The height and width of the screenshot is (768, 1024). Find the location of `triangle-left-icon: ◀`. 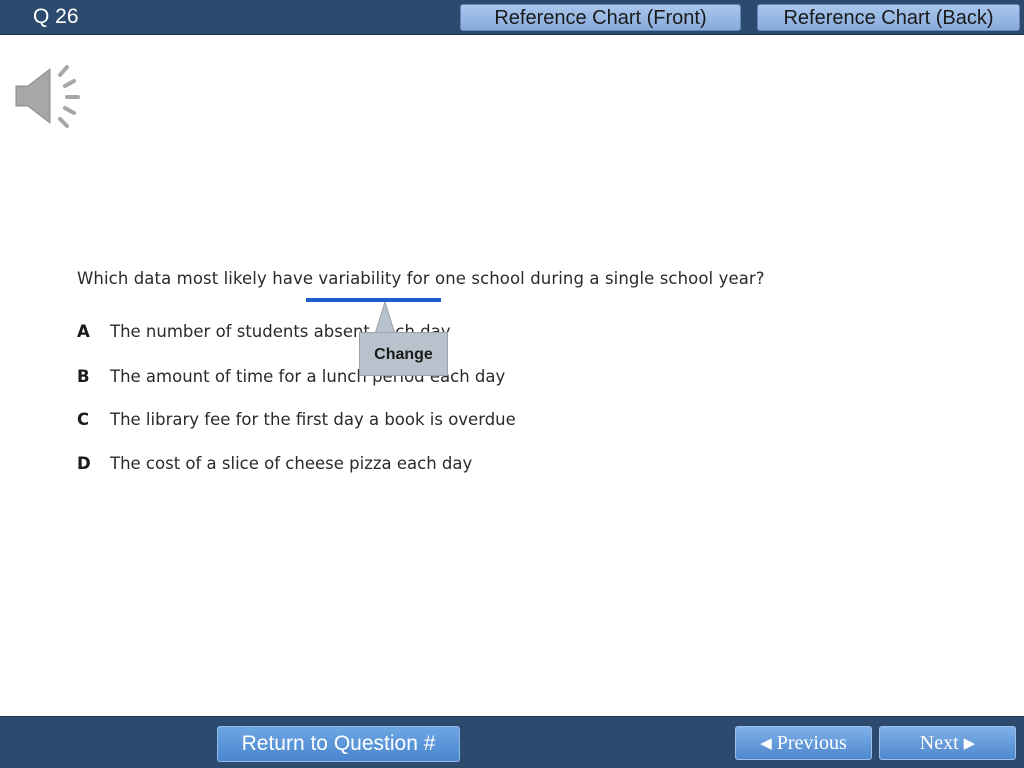

triangle-left-icon: ◀ is located at coordinates (766, 743).